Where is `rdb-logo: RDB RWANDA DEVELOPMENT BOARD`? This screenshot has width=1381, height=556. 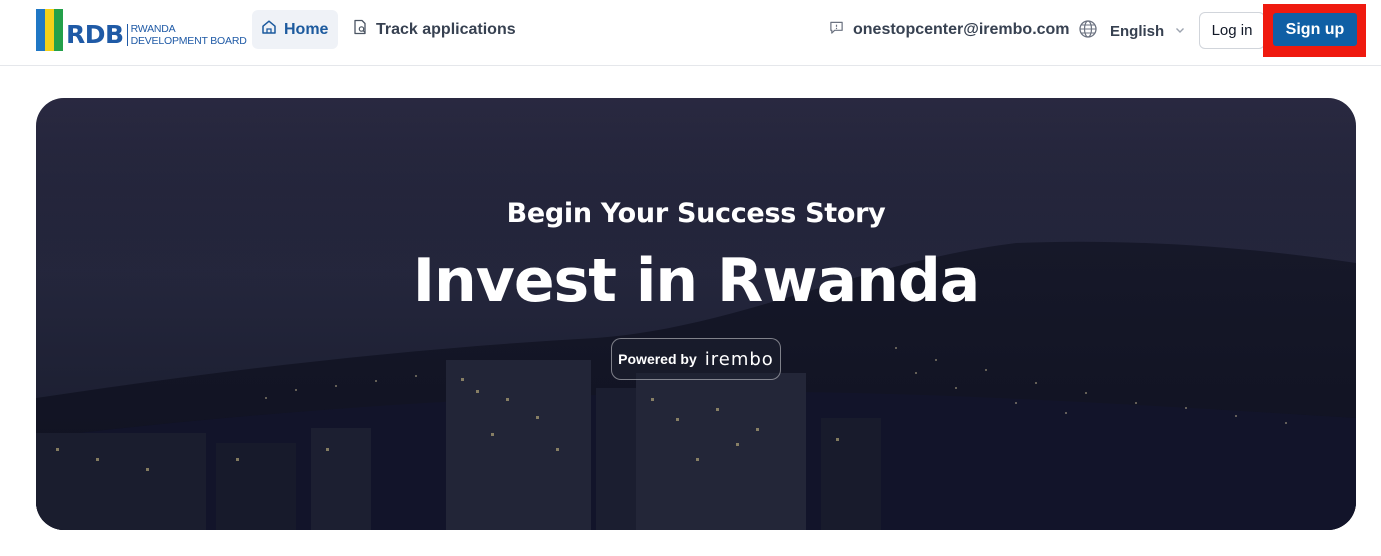
rdb-logo: RDB RWANDA DEVELOPMENT BOARD is located at coordinates (141, 30).